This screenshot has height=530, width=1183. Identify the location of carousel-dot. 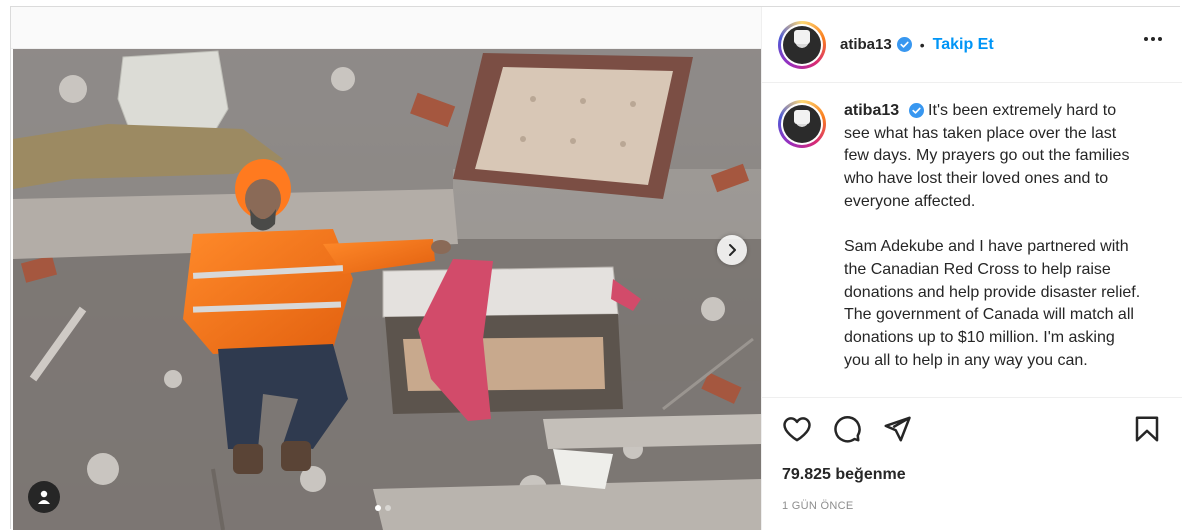
(388, 508).